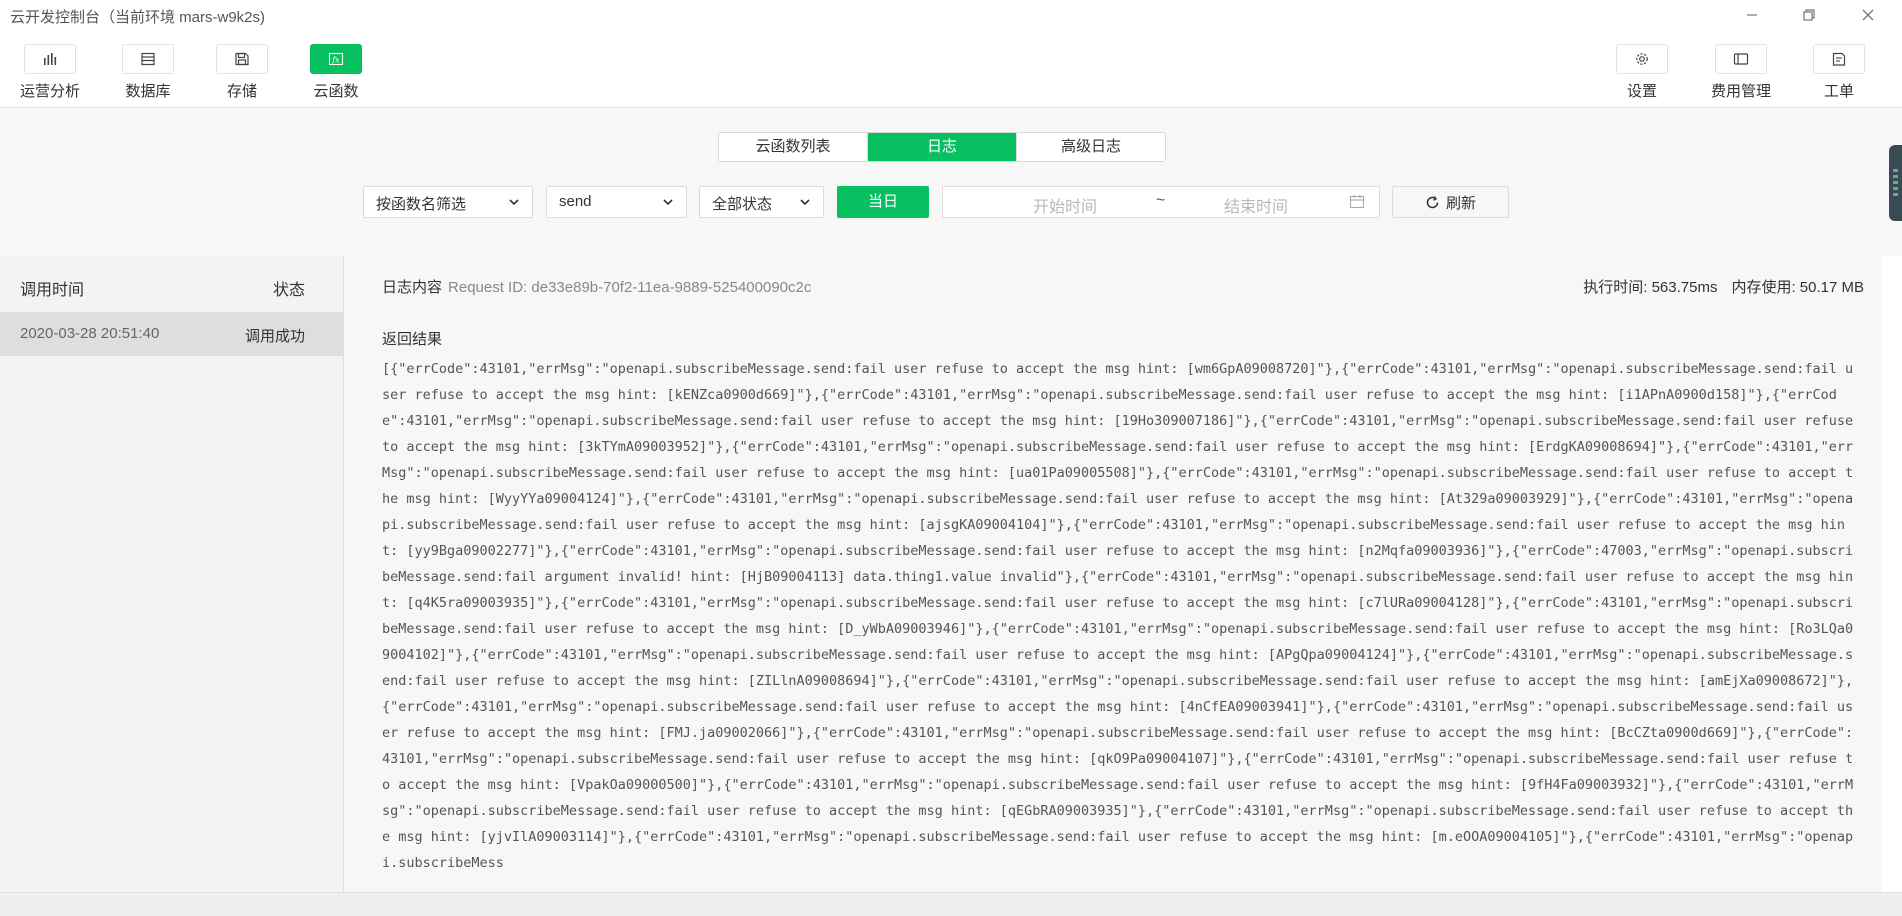 This screenshot has width=1902, height=916. I want to click on window-title: 云开发控制台（当前环境 mars-w9k2s), so click(138, 17).